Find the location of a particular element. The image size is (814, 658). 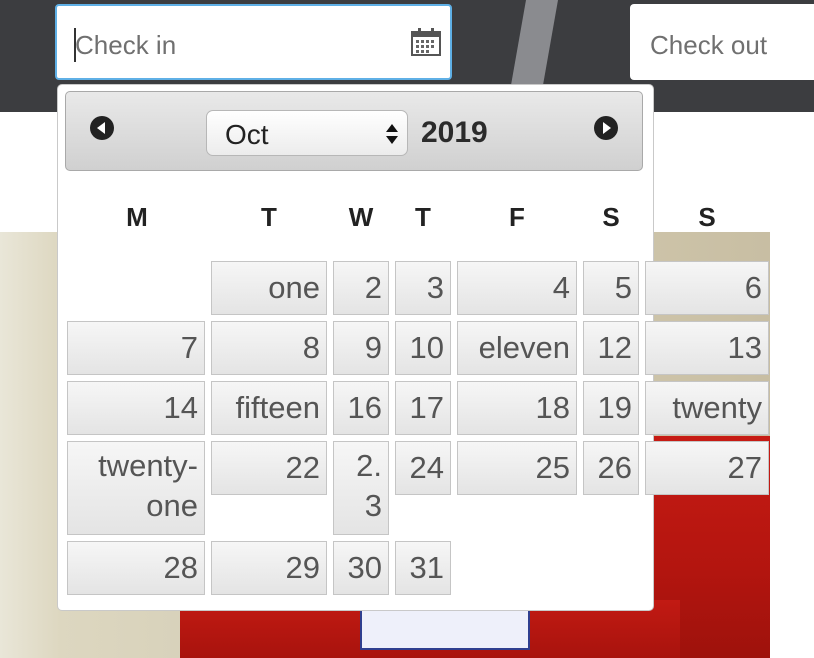

day-cell: twenty-one is located at coordinates (136, 488).